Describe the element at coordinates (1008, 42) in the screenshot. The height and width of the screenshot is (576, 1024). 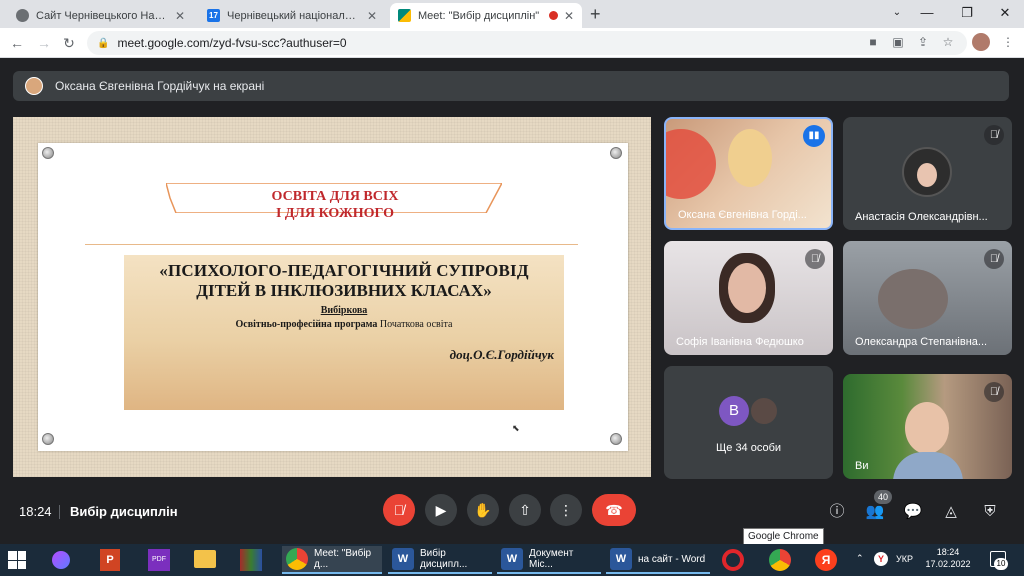
I see `menu-dots-icon: ⋮` at that location.